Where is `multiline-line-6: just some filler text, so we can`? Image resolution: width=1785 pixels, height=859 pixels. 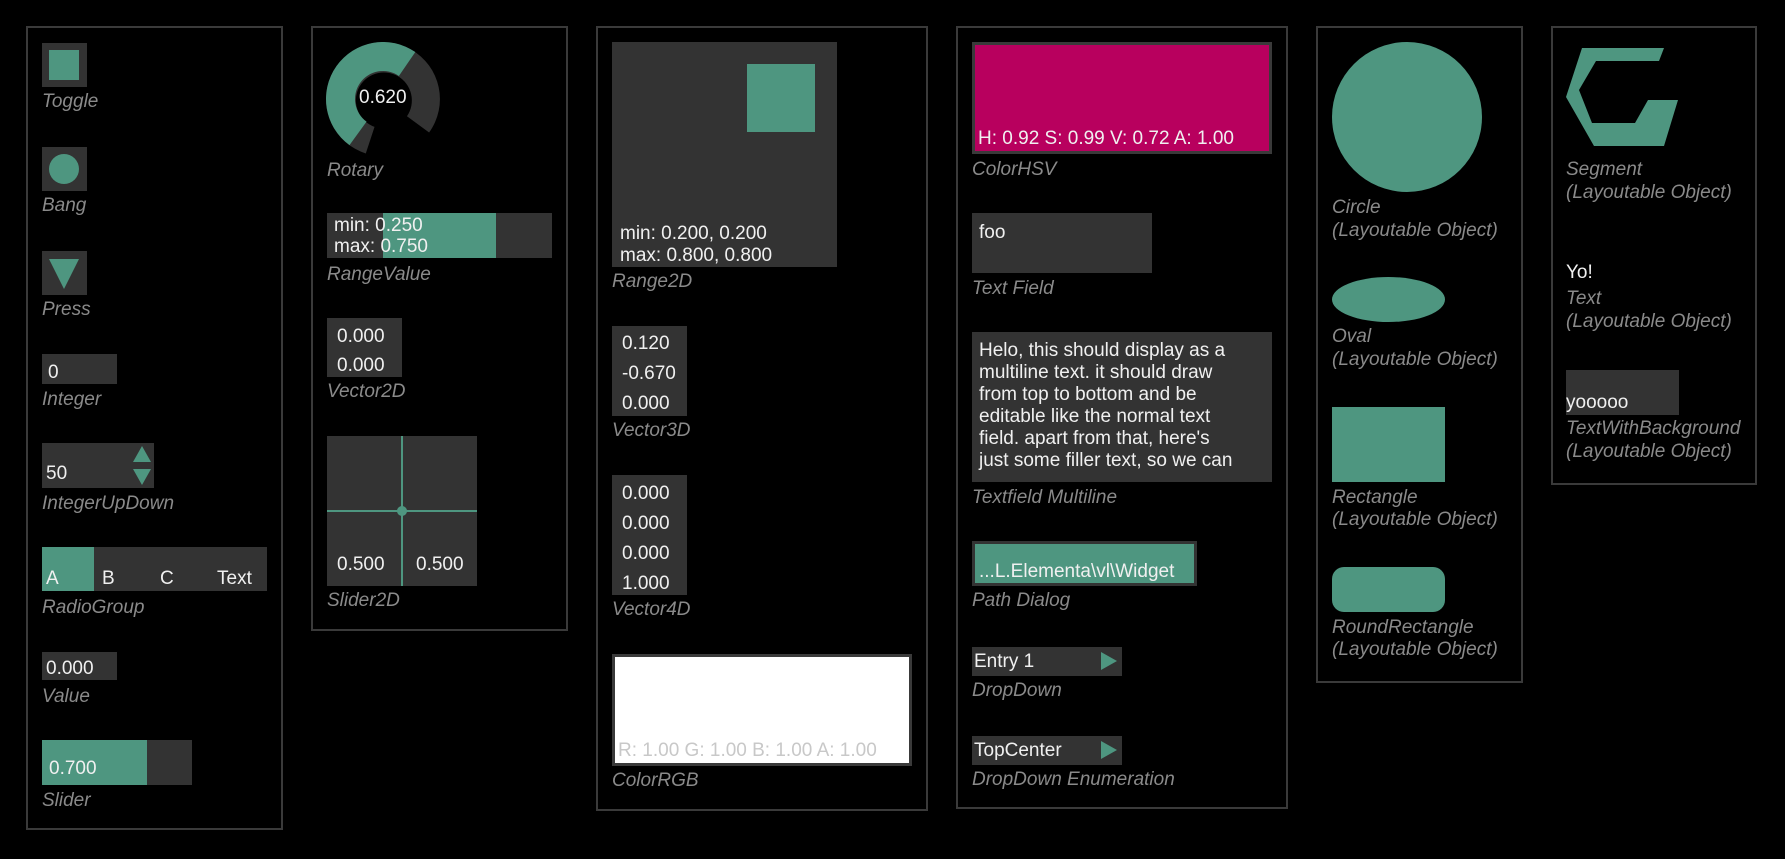
multiline-line-6: just some filler text, so we can is located at coordinates (1106, 460).